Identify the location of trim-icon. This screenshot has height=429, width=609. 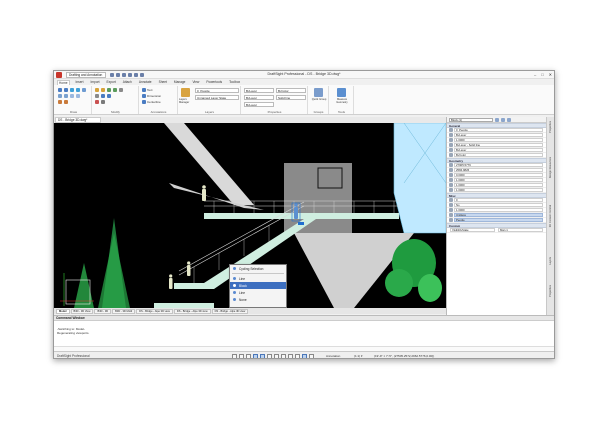
(97, 96).